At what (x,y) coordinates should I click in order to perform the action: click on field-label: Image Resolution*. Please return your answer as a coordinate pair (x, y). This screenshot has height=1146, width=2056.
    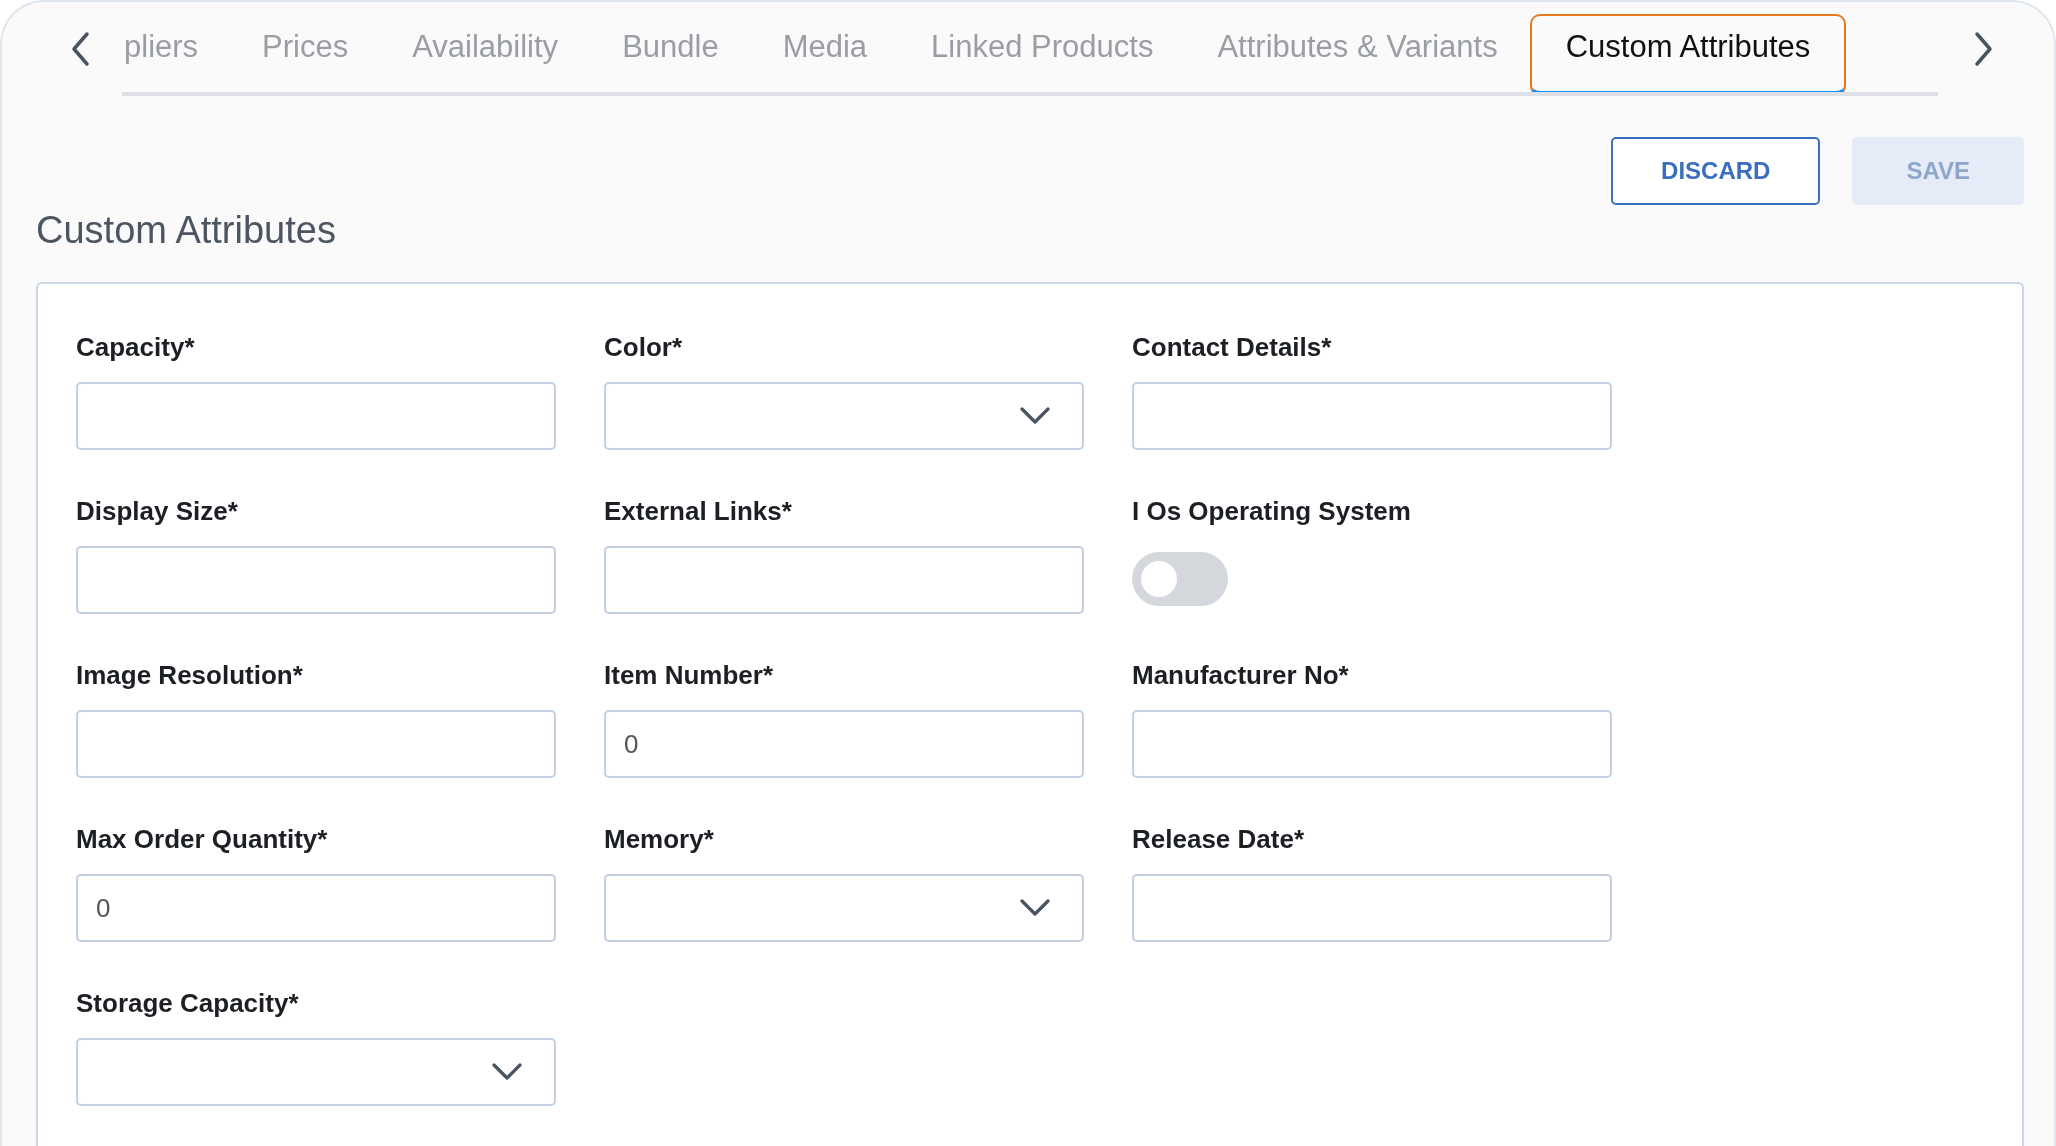
    Looking at the image, I should click on (190, 676).